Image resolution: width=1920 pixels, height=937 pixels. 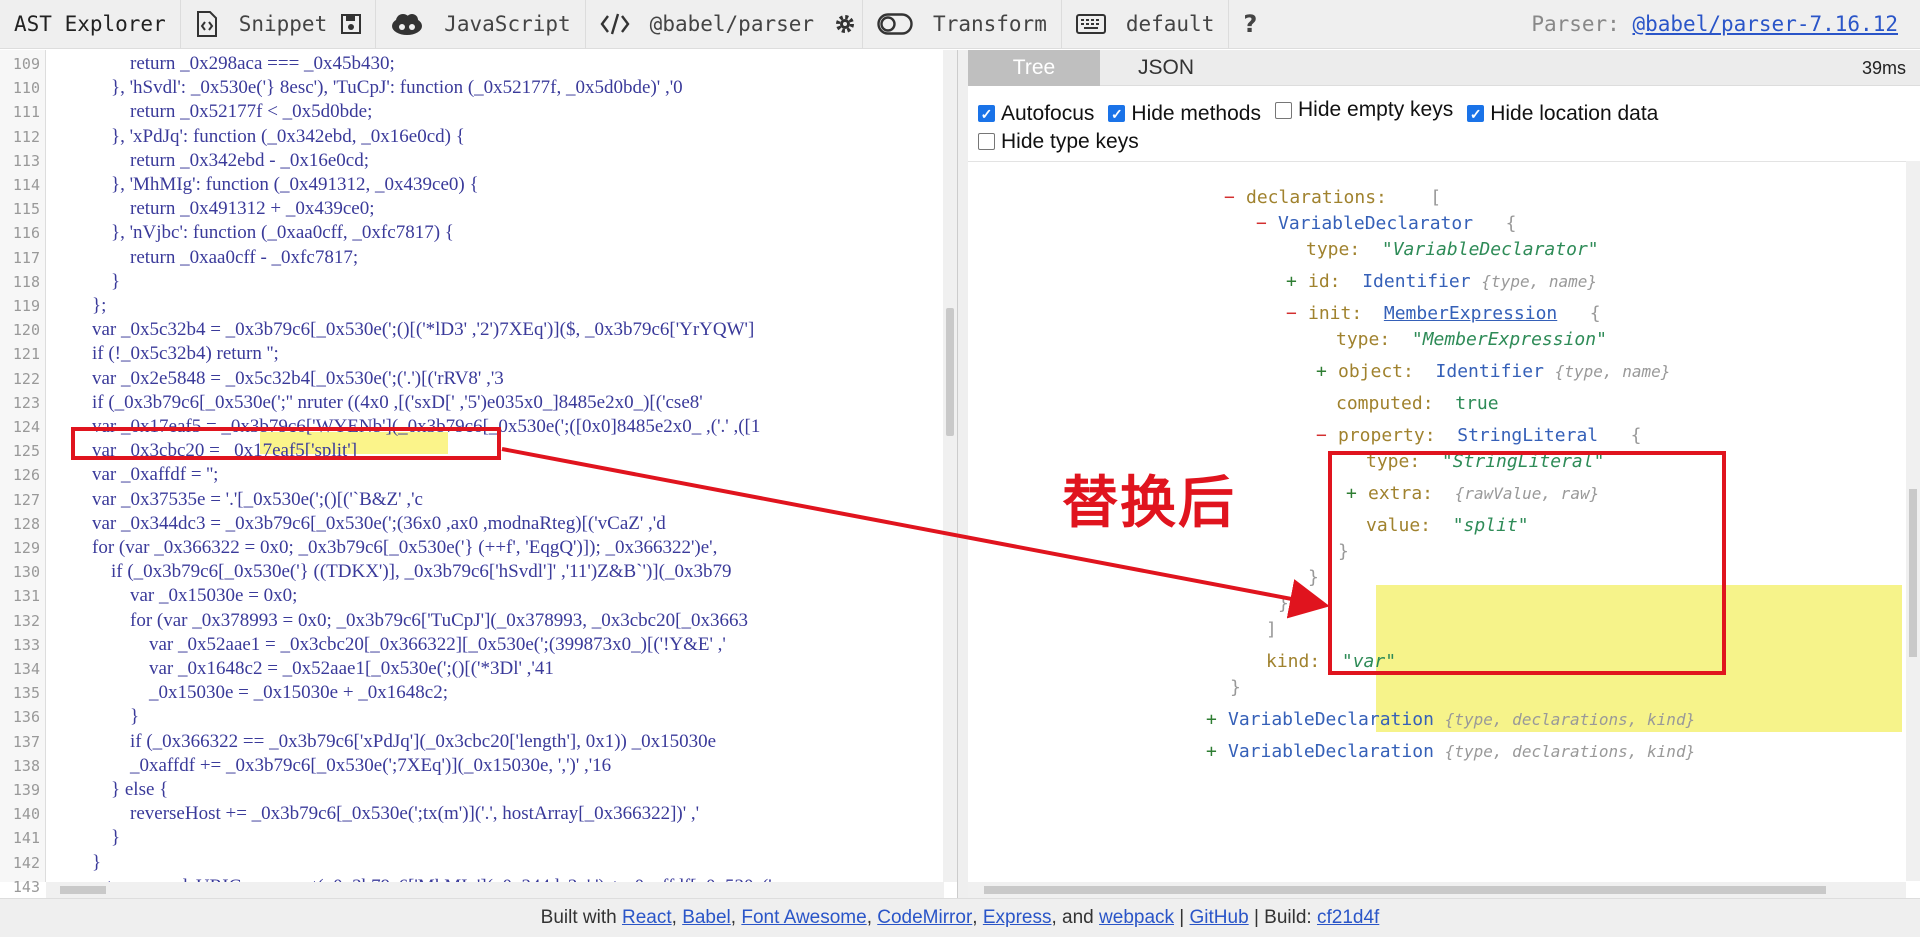 I want to click on footer-link-font-awesome: Font Awesome, so click(x=803, y=918).